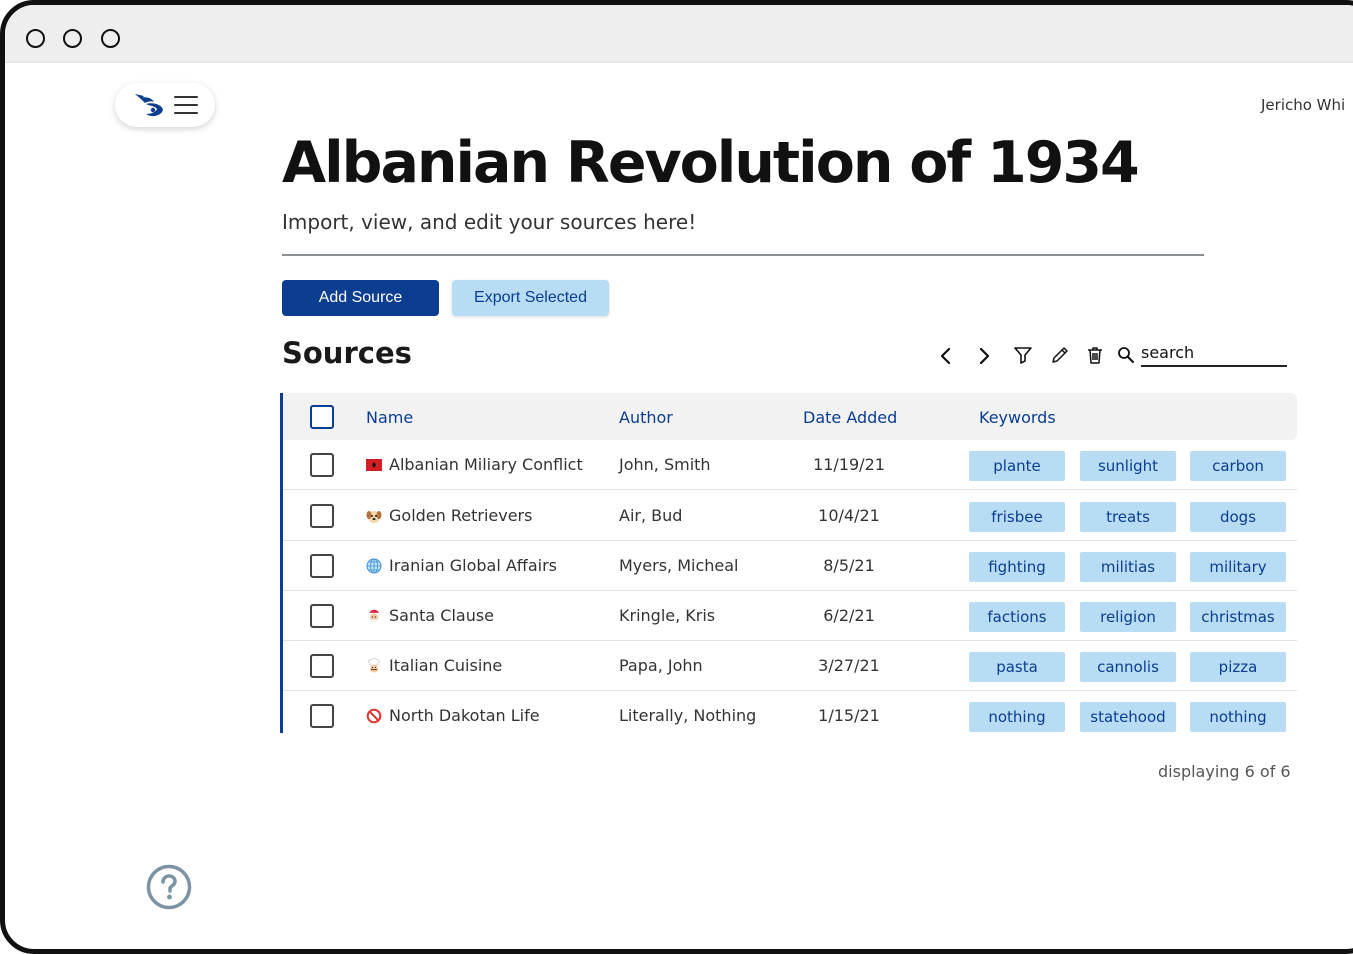 This screenshot has height=954, width=1353. I want to click on source-date-added: 11/19/21, so click(849, 464).